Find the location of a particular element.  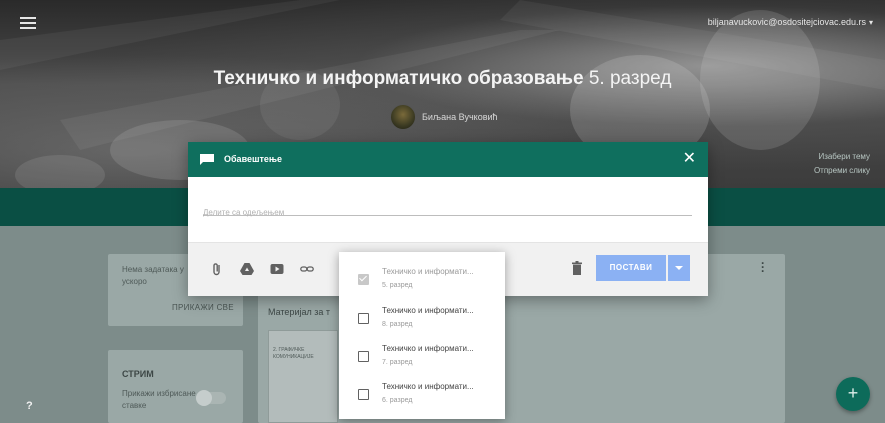

account-switcher: biljanavuckovic@osdositejciovac.edu.rs ▾ is located at coordinates (790, 22).